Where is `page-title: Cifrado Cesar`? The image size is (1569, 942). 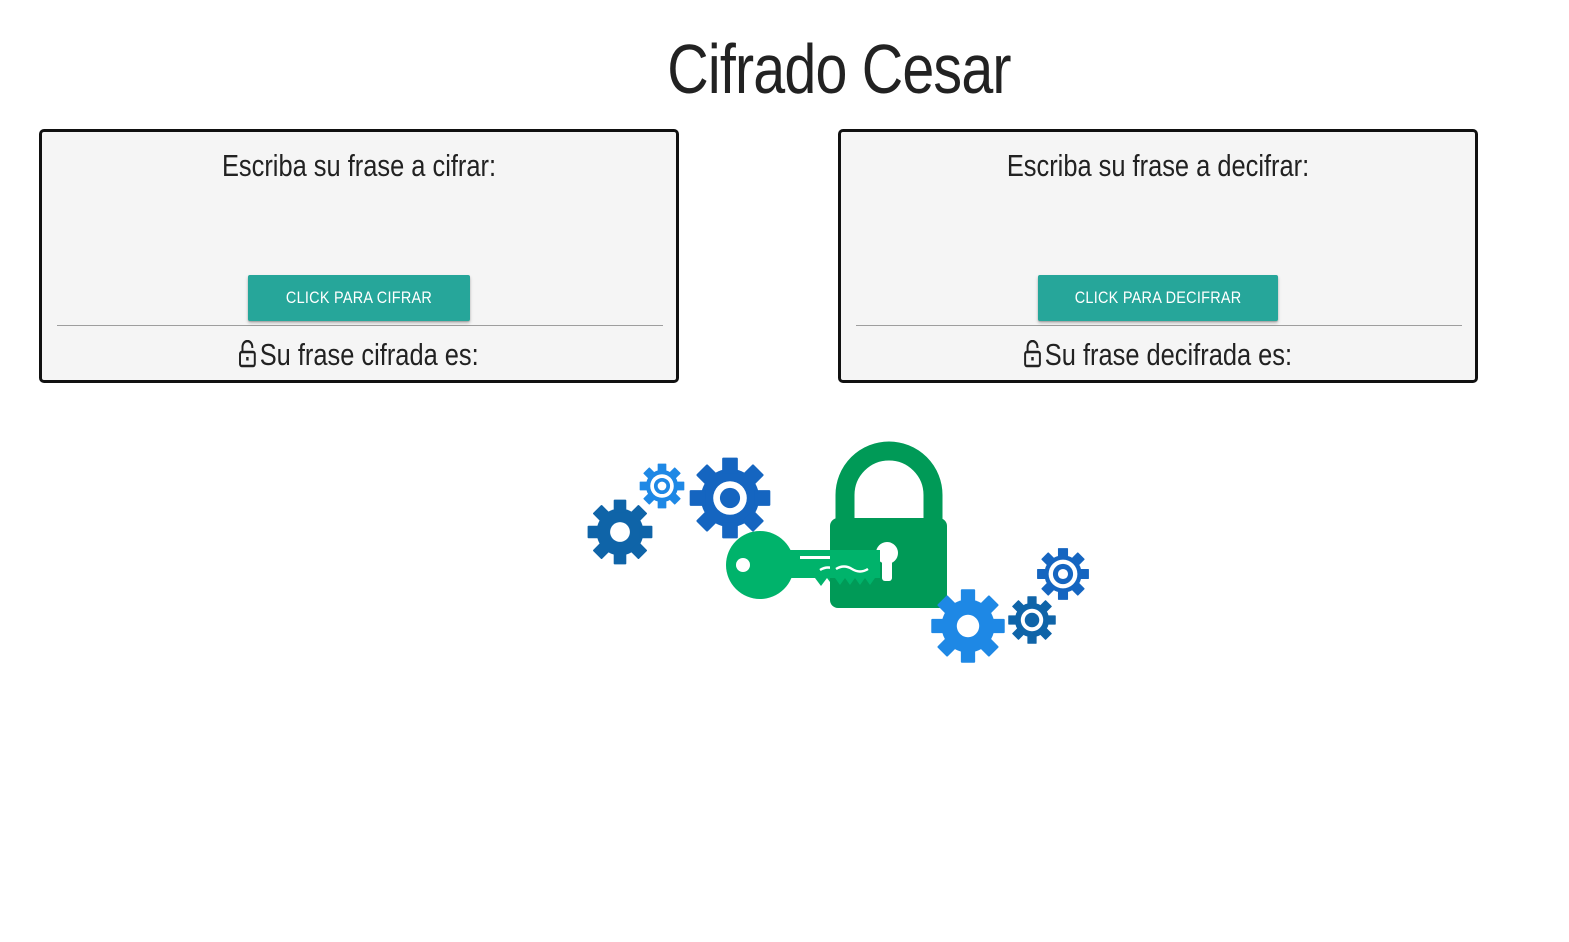 page-title: Cifrado Cesar is located at coordinates (839, 69).